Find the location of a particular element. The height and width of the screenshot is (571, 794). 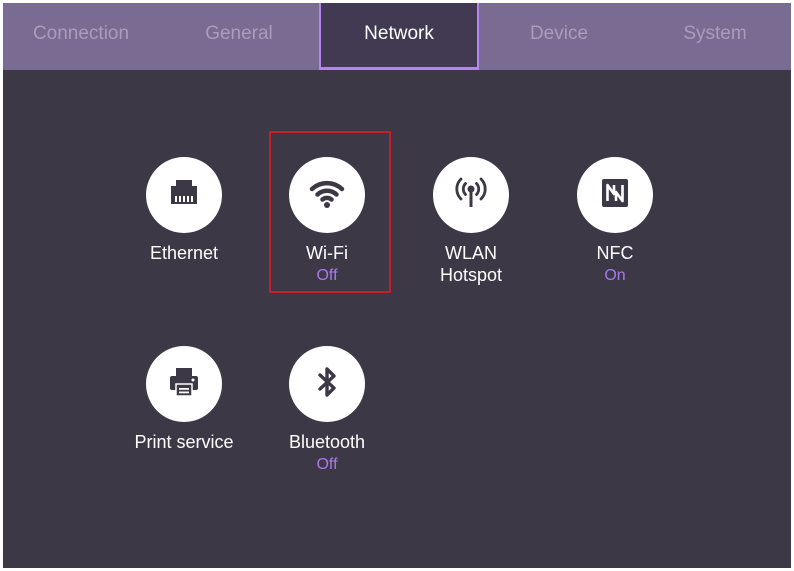

hotspot-antenna-icon is located at coordinates (471, 195).